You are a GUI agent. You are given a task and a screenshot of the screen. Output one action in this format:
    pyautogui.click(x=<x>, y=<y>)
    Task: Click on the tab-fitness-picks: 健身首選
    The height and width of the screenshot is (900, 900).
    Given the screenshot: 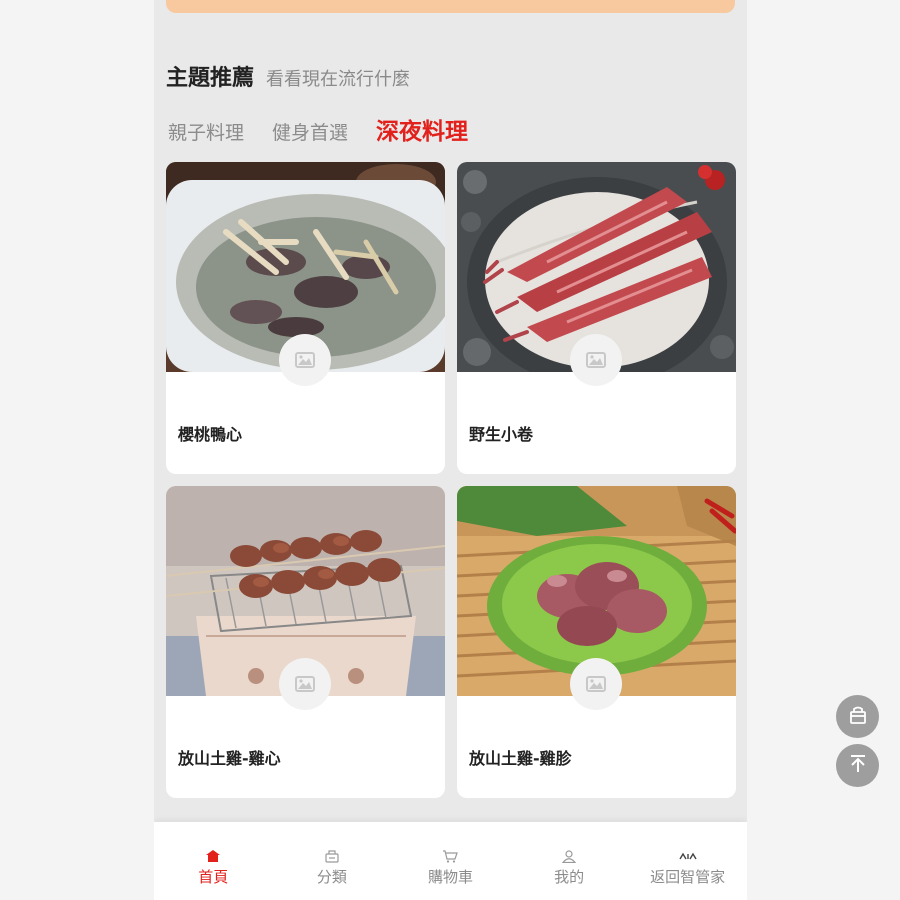 What is the action you would take?
    pyautogui.click(x=310, y=131)
    